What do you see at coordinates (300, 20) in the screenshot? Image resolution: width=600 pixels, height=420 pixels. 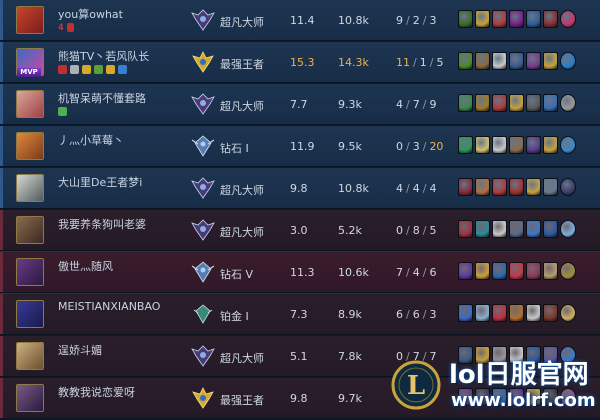 I see `player-row: you算owhat 4 超凡大师 11.4 10.8k 9/2/3` at bounding box center [300, 20].